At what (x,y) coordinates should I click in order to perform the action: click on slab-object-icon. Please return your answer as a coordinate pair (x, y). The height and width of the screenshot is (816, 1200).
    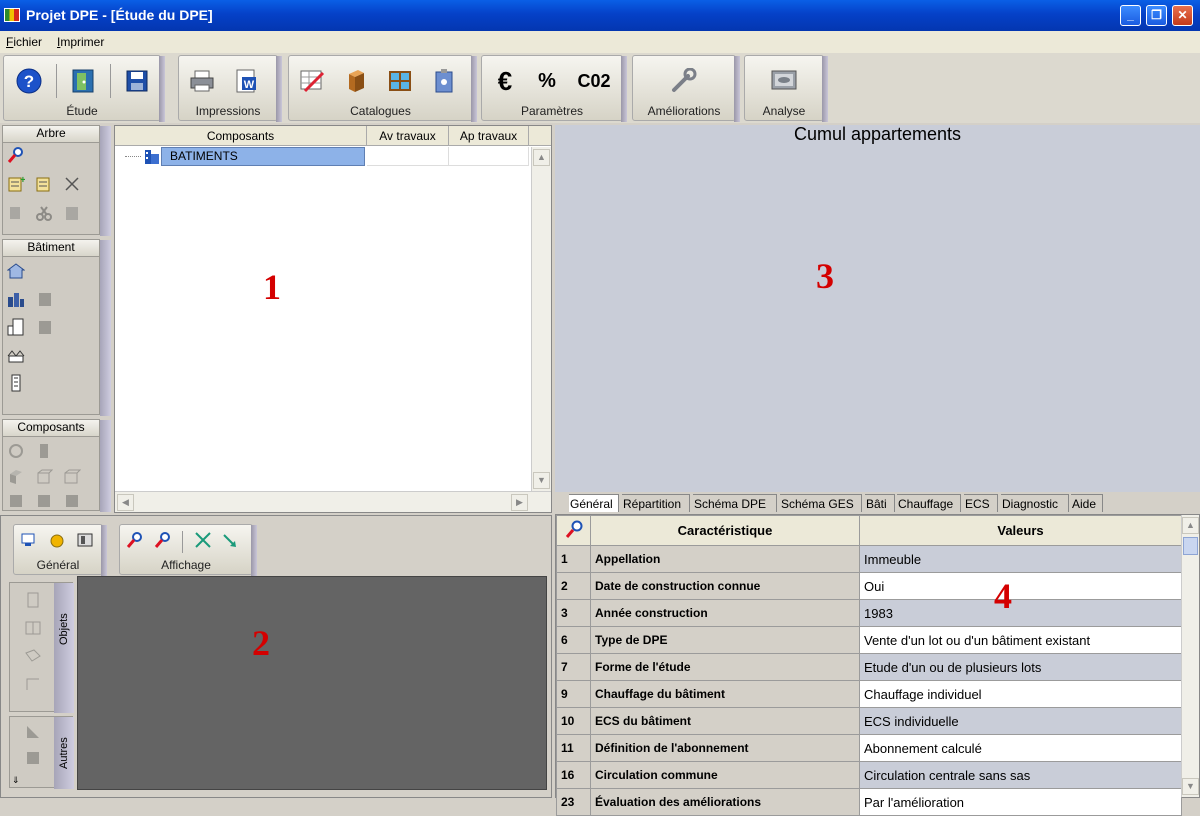
    Looking at the image, I should click on (33, 656).